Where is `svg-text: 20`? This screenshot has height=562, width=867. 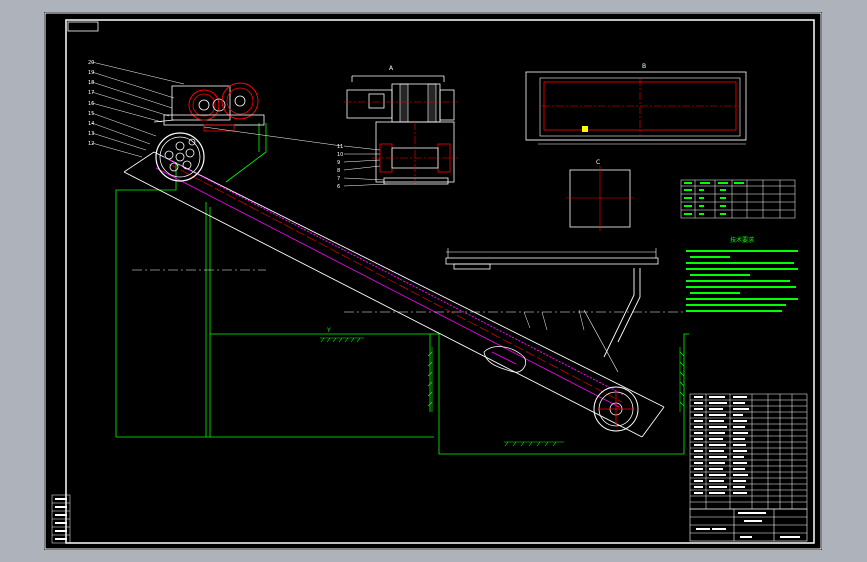
svg-text: 20 is located at coordinates (91, 63).